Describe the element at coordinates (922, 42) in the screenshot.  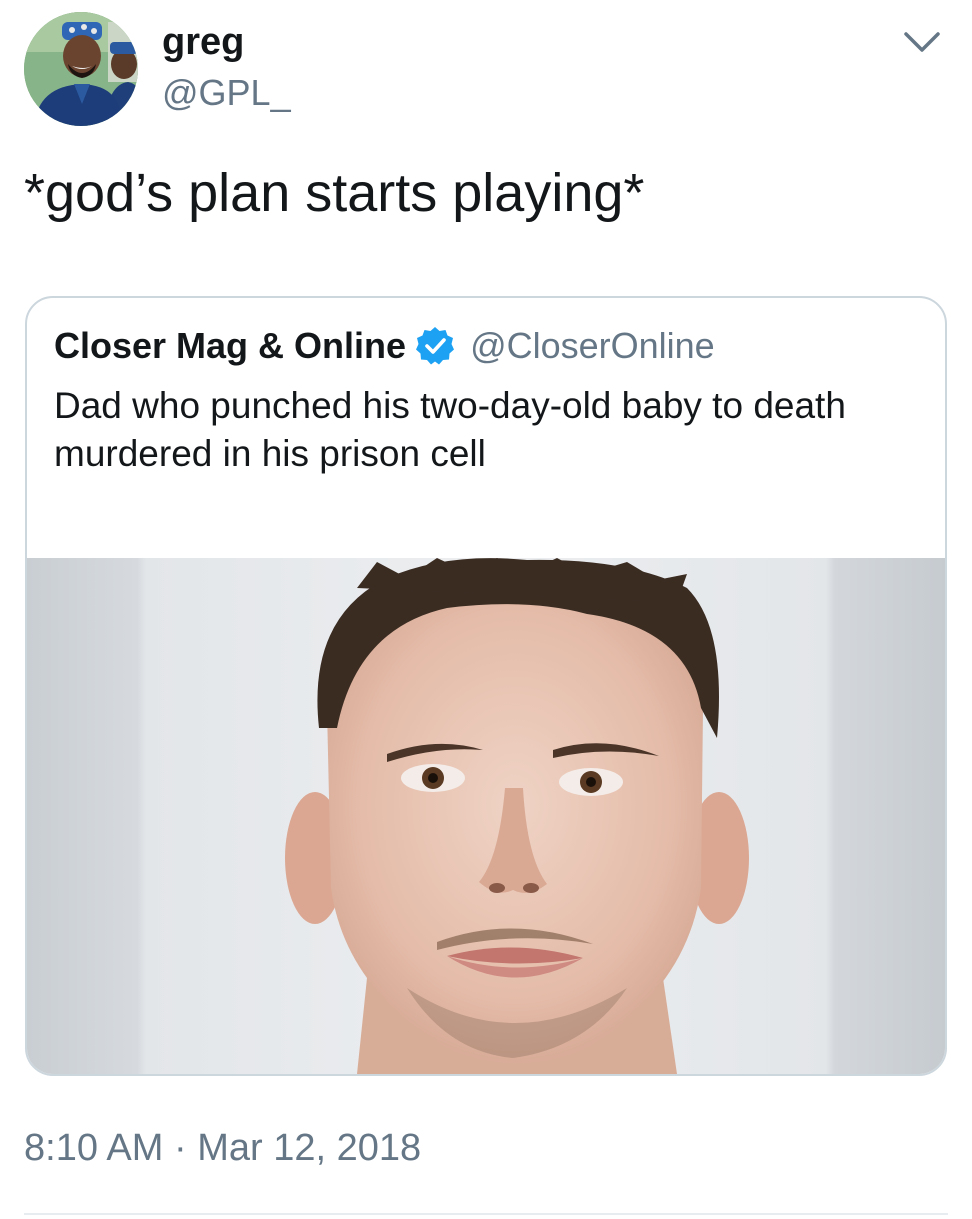
I see `chevron-down-icon` at that location.